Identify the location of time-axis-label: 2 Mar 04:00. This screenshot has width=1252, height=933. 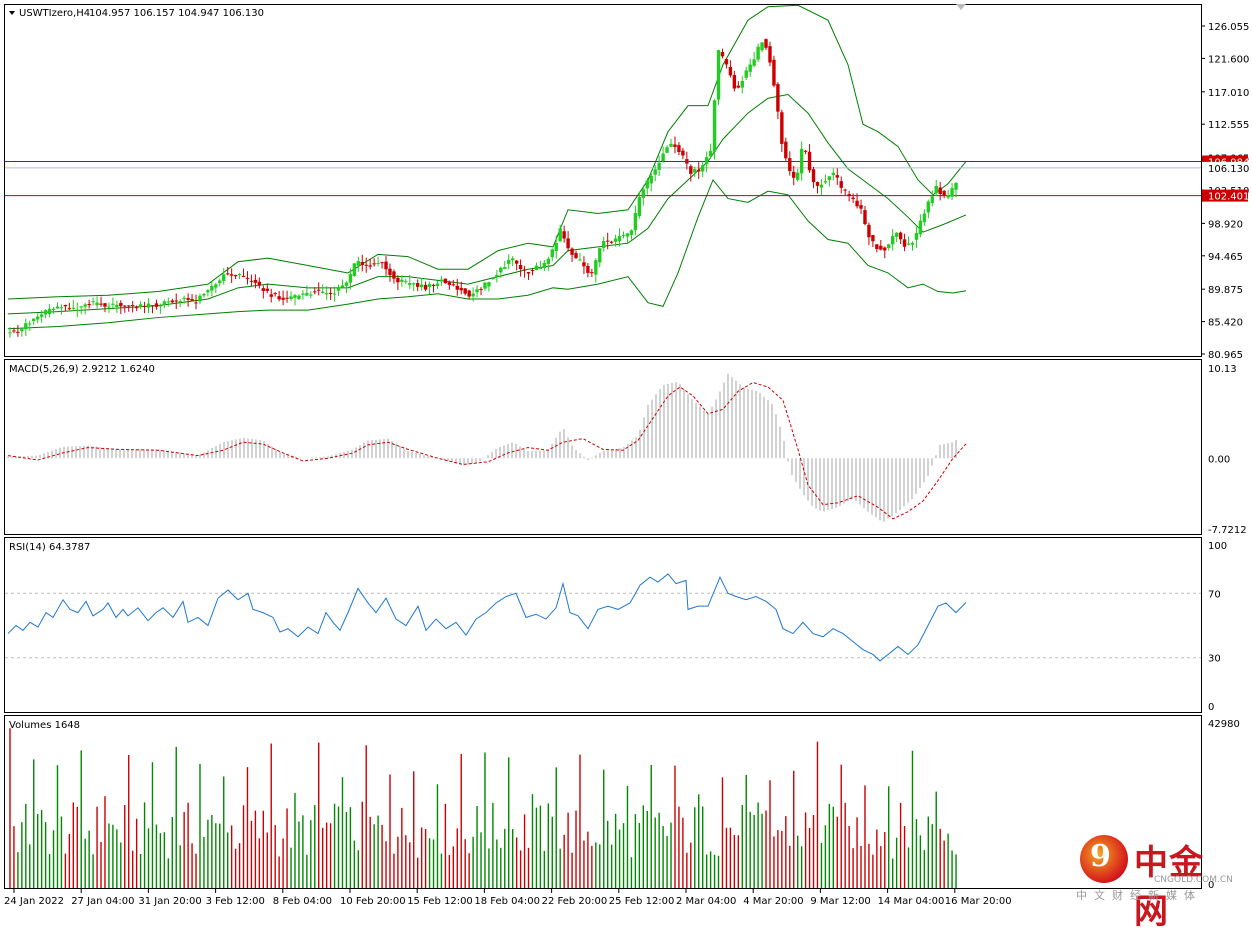
(706, 901).